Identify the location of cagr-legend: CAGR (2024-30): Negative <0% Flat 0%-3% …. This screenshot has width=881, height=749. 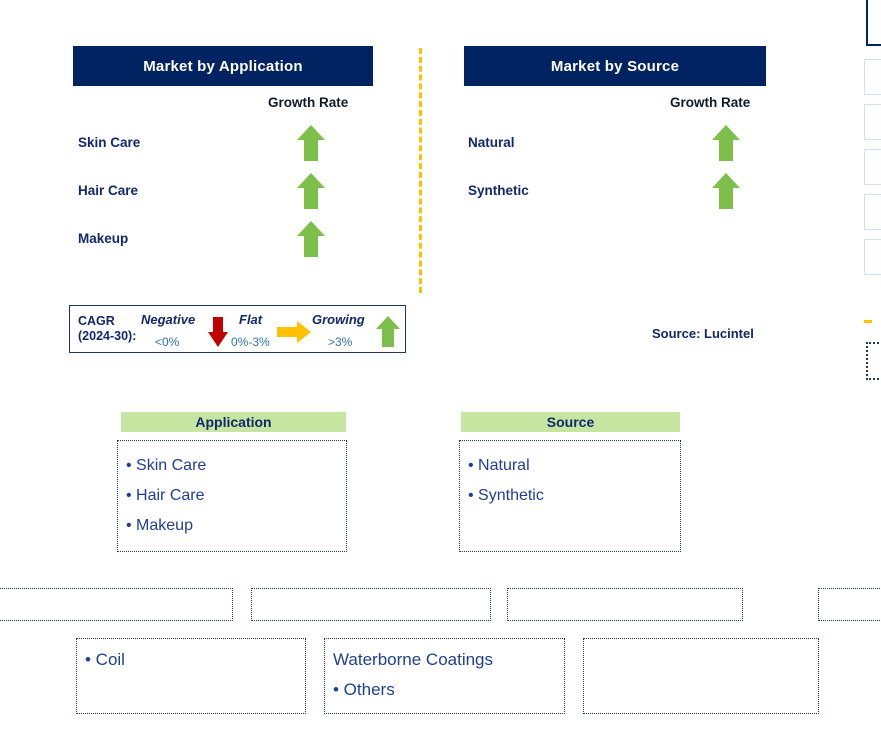
(237, 329).